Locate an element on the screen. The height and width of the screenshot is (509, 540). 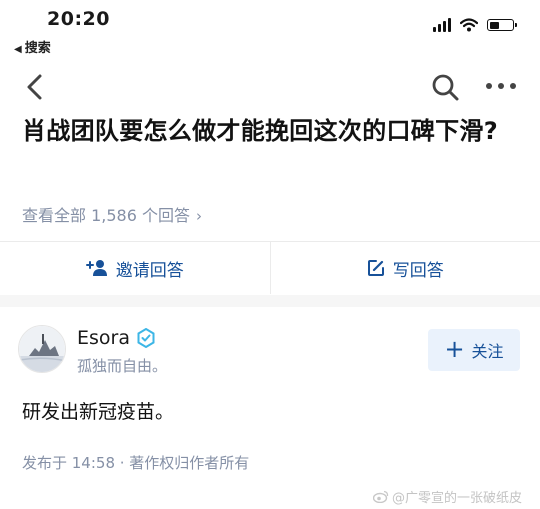
author-bio: 孤独而自由。 is located at coordinates (122, 366).